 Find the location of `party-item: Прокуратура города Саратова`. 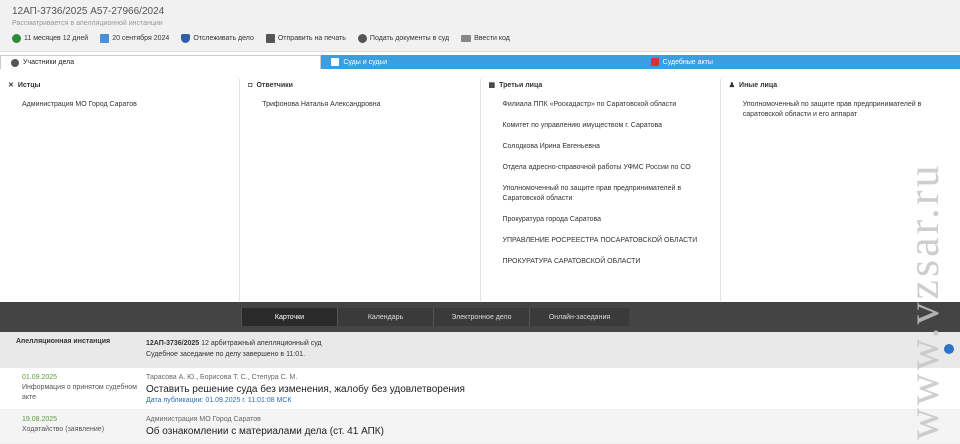

party-item: Прокуратура города Саратова is located at coordinates (607, 220).